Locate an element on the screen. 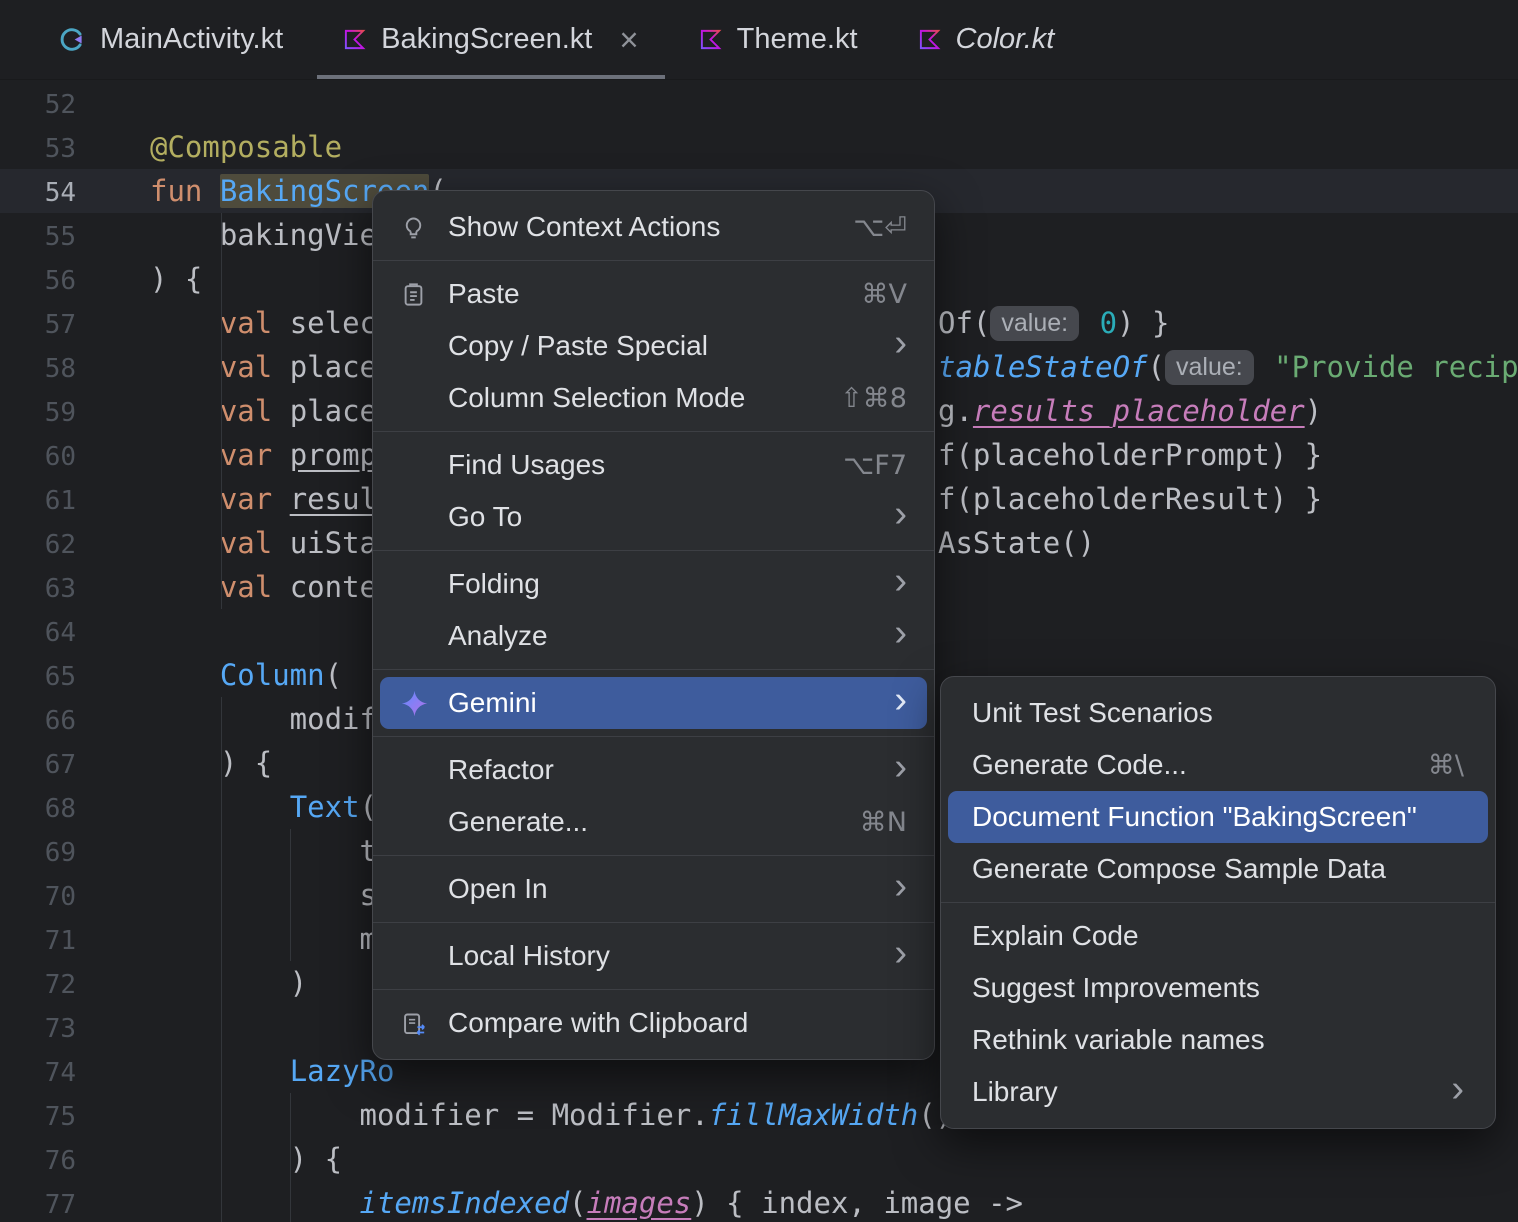 The image size is (1518, 1222). code-text: itemsIndexed(images) { index, image -> is located at coordinates (549, 1203).